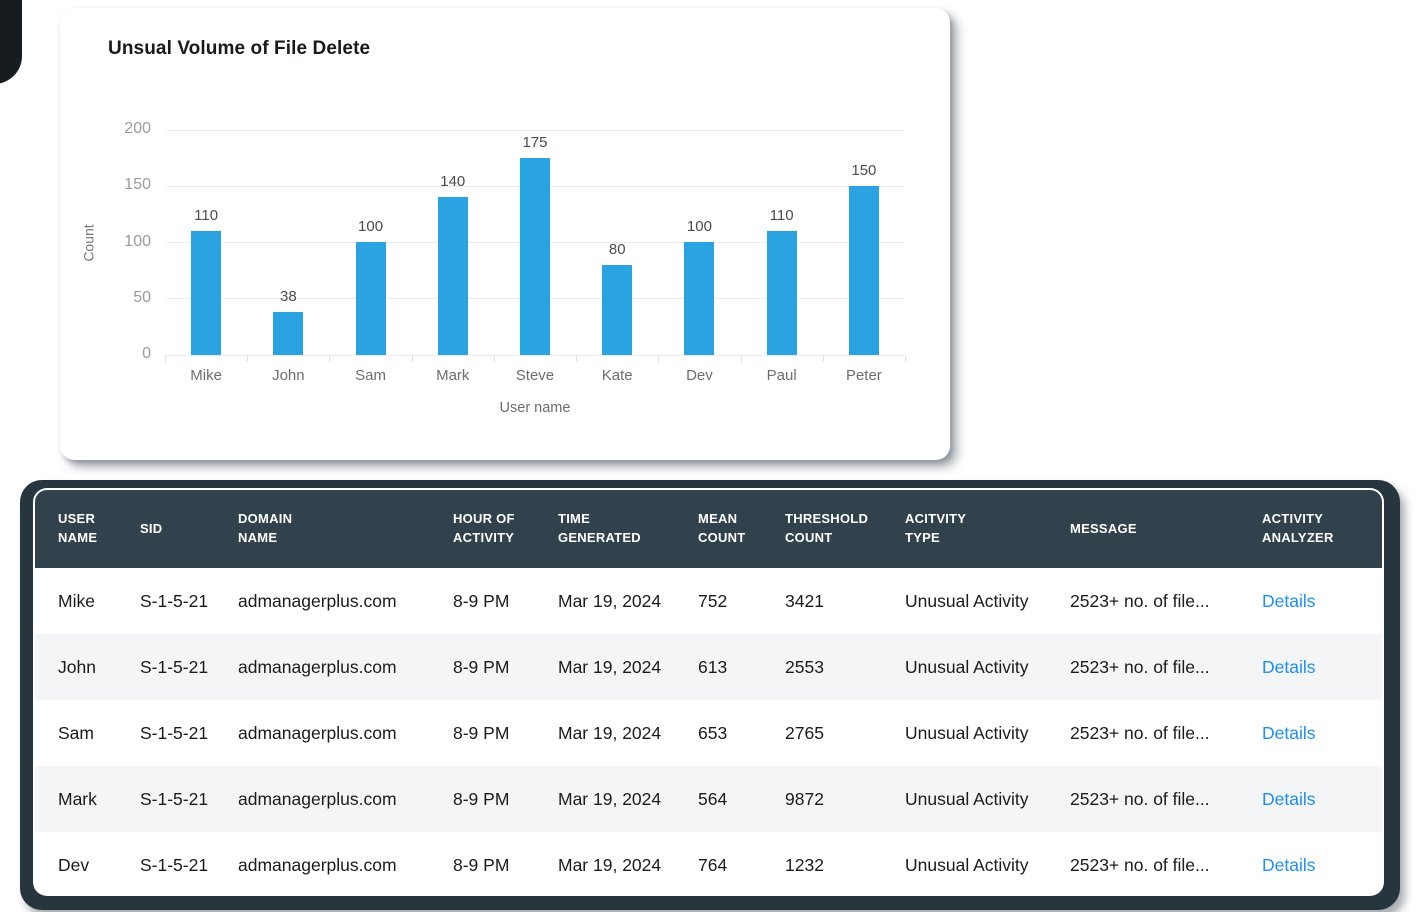  What do you see at coordinates (617, 310) in the screenshot?
I see `bar-kate` at bounding box center [617, 310].